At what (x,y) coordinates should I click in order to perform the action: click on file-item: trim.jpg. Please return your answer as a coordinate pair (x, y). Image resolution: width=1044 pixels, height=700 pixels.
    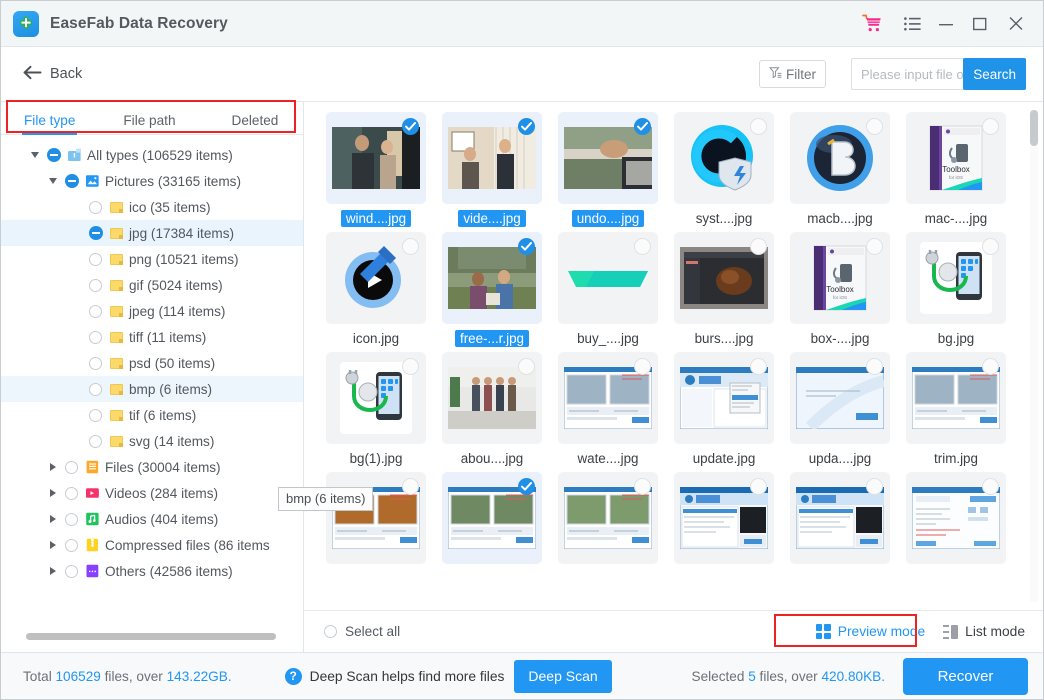
    Looking at the image, I should click on (956, 410).